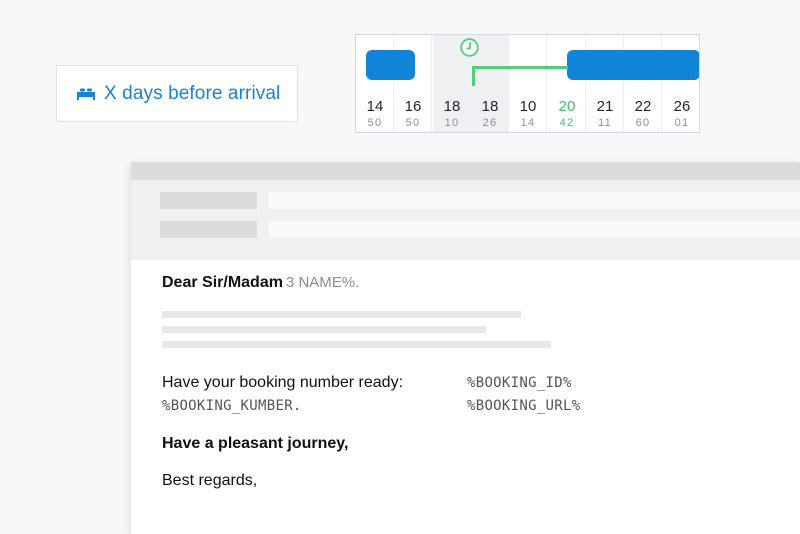 This screenshot has height=534, width=800. What do you see at coordinates (520, 67) in the screenshot?
I see `trigger-connector-horizontal` at bounding box center [520, 67].